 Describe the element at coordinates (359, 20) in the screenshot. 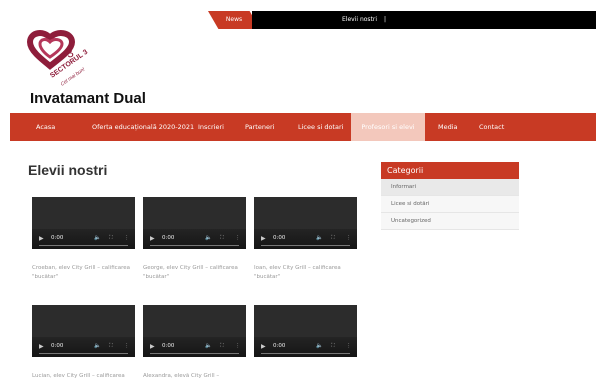

I see `ticker-text: Elevii nostri` at that location.